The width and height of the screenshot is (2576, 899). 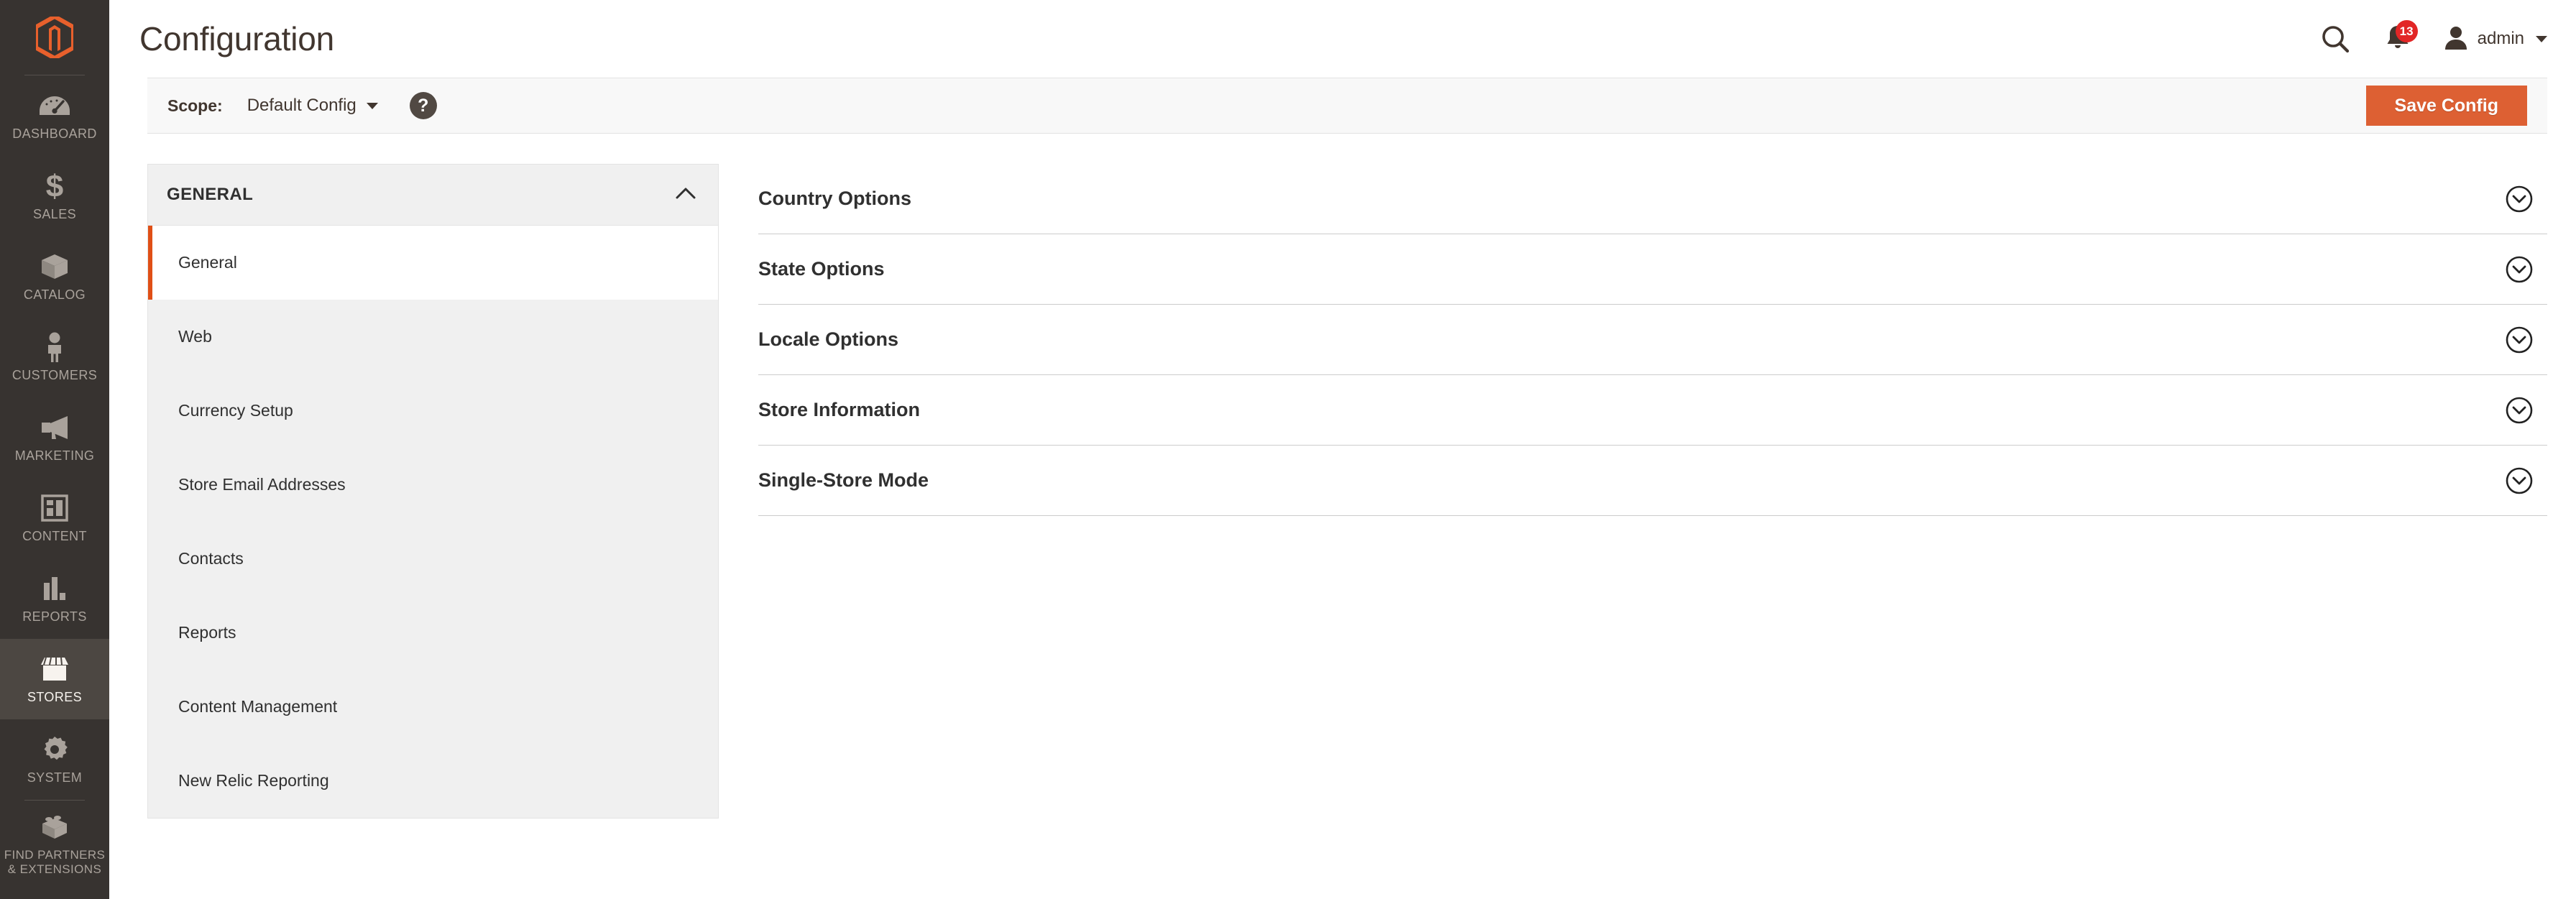 I want to click on sidebar-item-system: SYSTEM, so click(x=54, y=760).